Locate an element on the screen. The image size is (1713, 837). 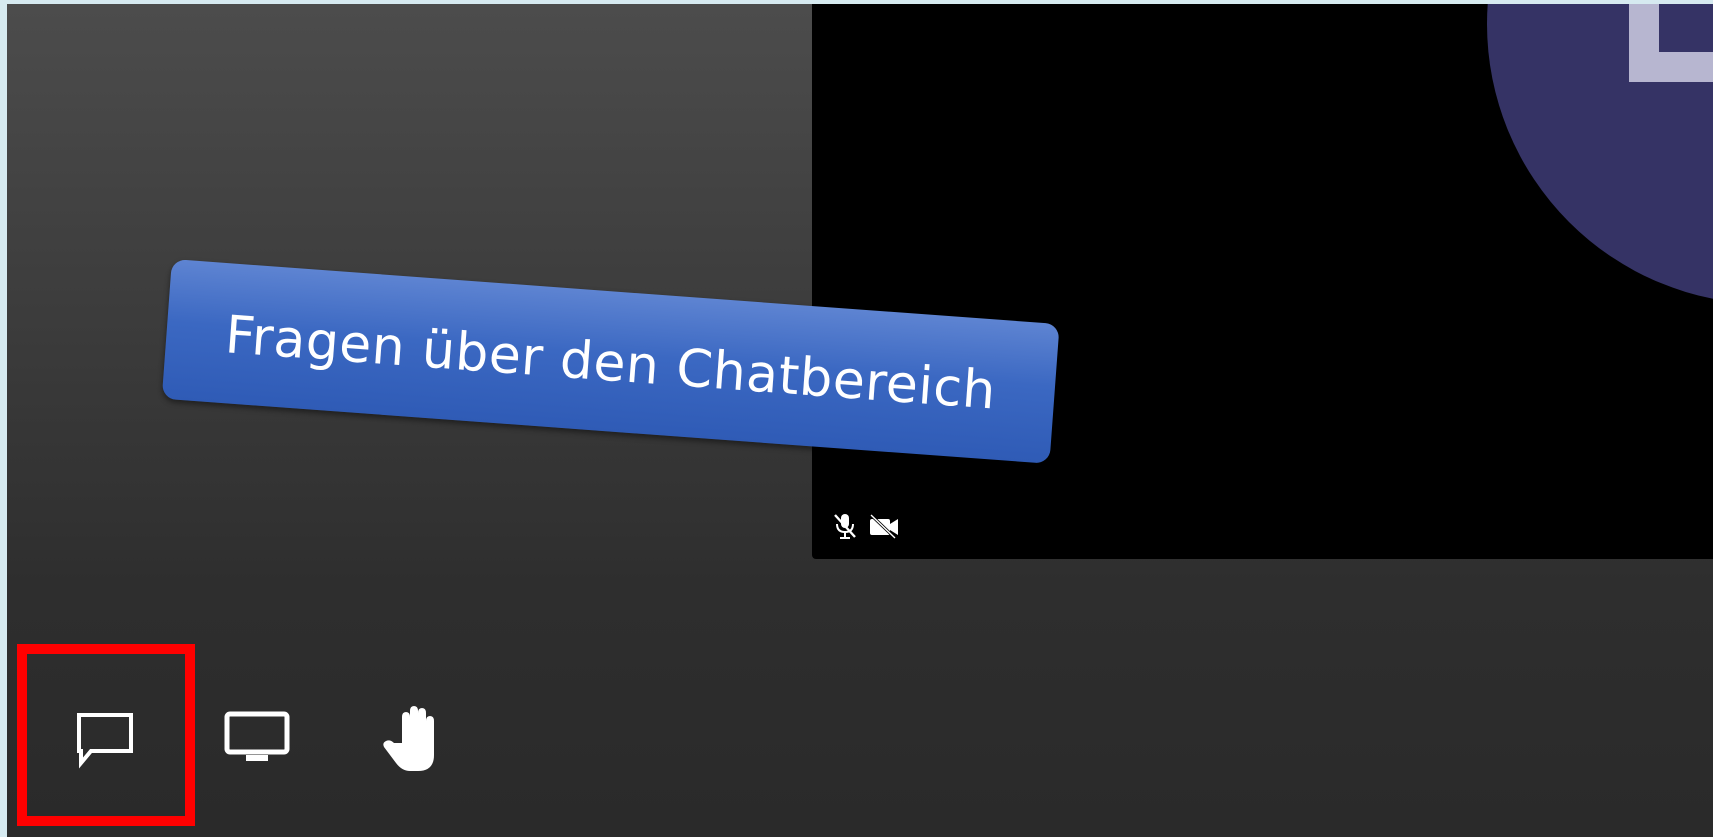
screen-share-icon is located at coordinates (257, 739).